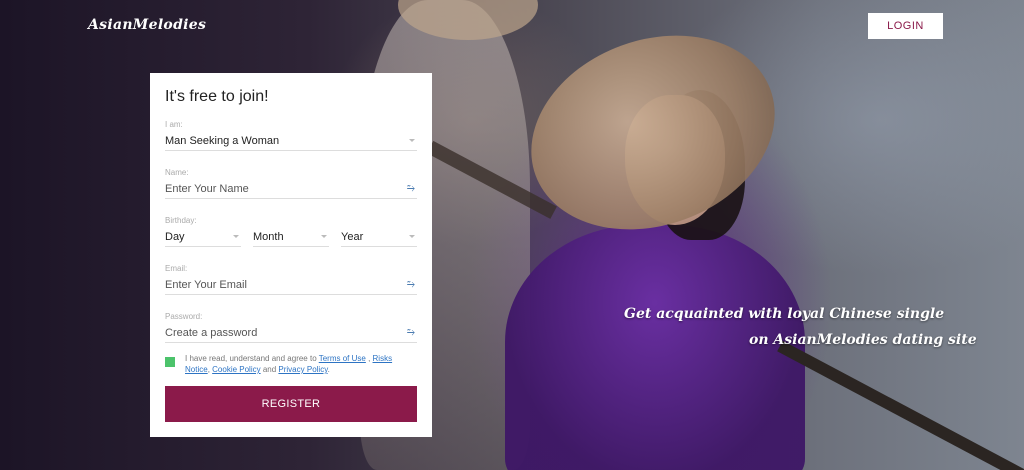  What do you see at coordinates (379, 237) in the screenshot?
I see `birthday-year-select: Year` at bounding box center [379, 237].